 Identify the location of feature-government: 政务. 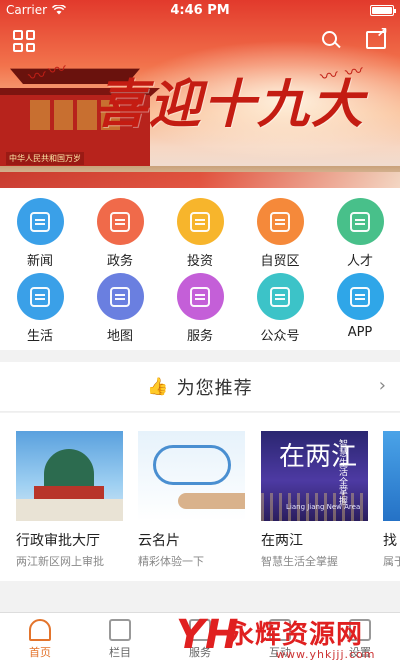
(120, 235).